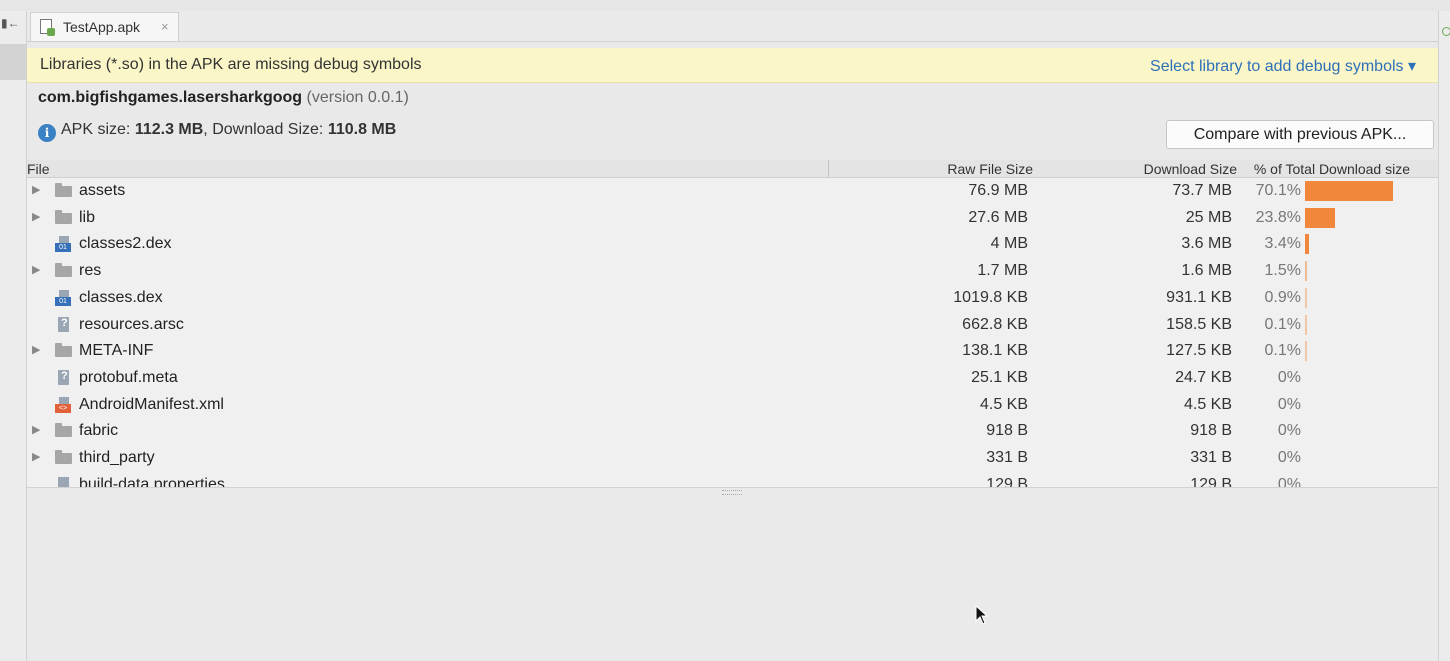  I want to click on table-row: AndroidManifest.xml 4.5 KB 4.5 KB 0%, so click(732, 405).